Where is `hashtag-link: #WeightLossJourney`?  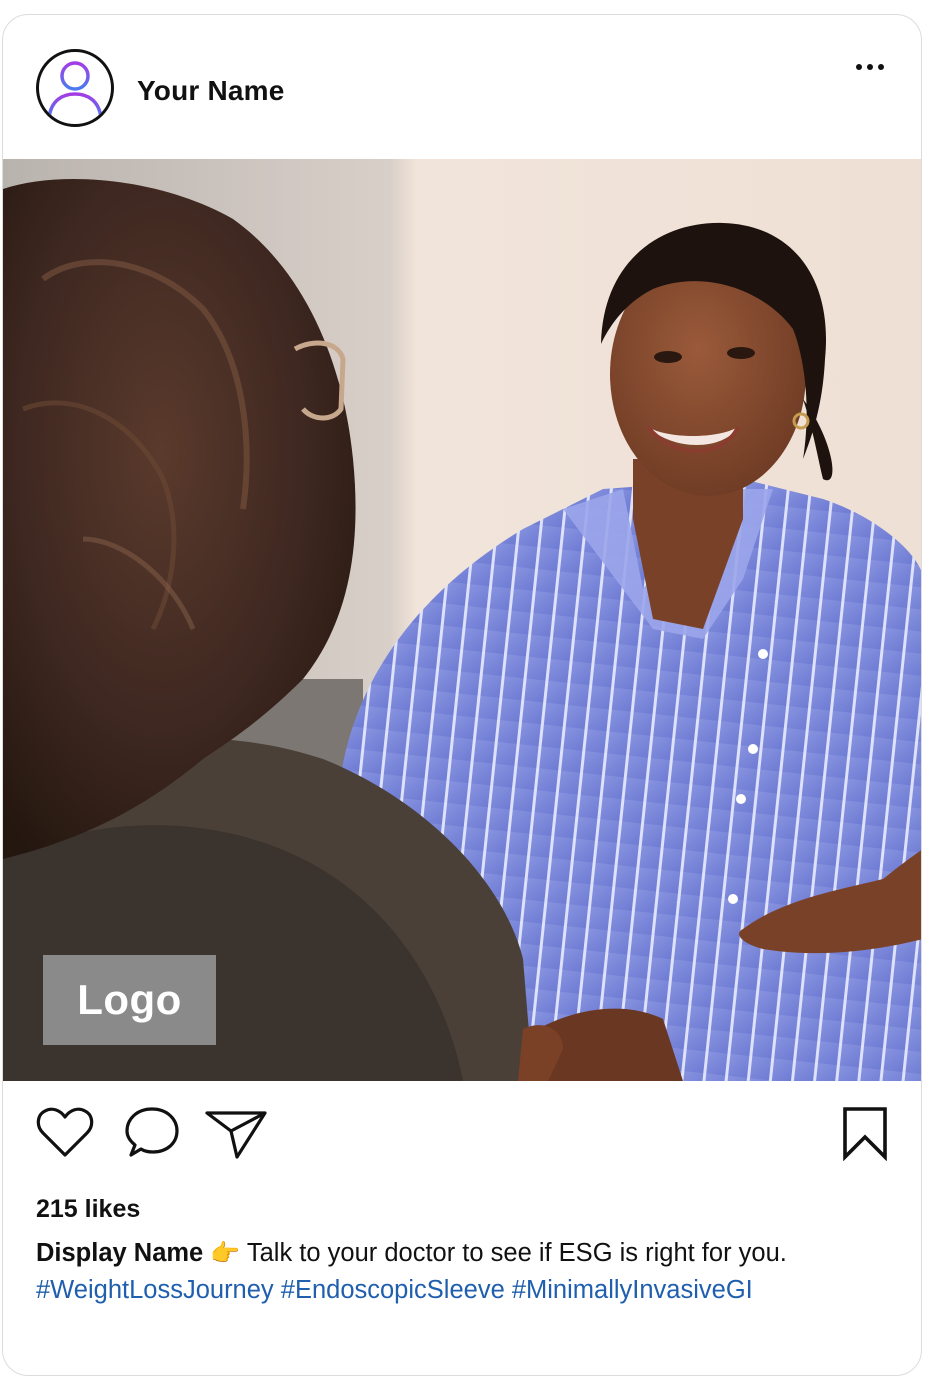 hashtag-link: #WeightLossJourney is located at coordinates (155, 1290).